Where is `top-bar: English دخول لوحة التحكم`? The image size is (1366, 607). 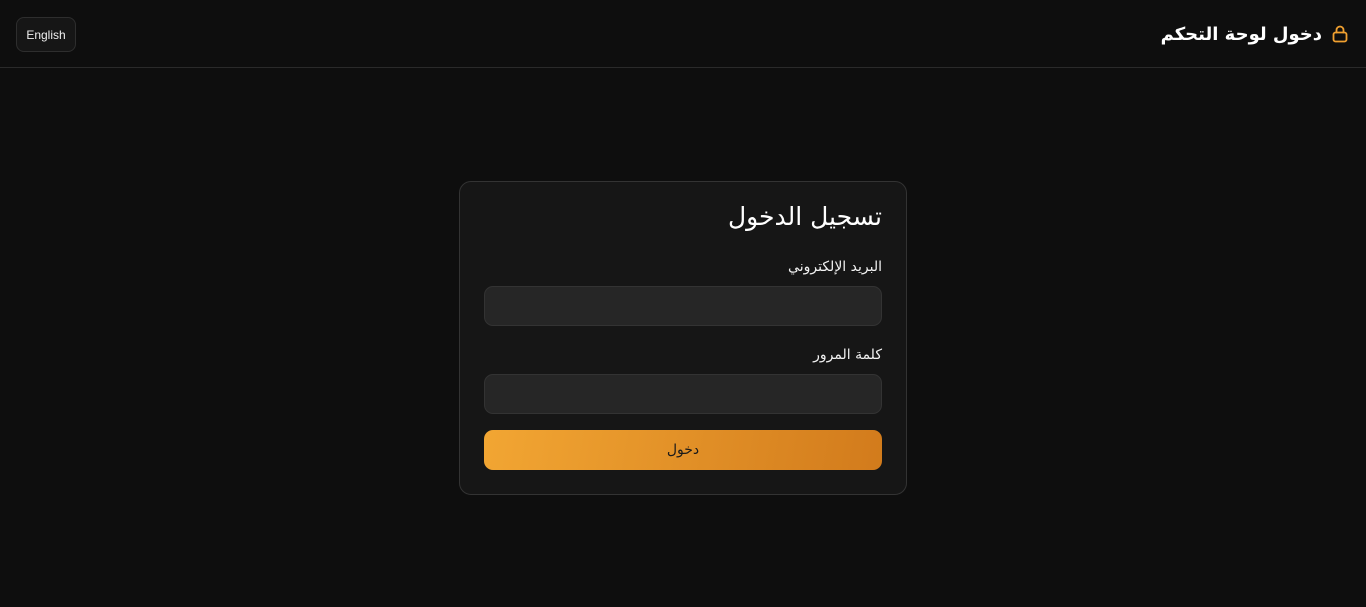
top-bar: English دخول لوحة التحكم is located at coordinates (683, 34).